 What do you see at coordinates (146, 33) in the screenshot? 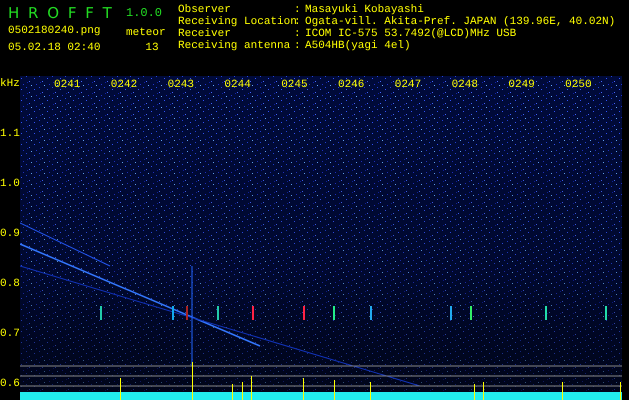
I see `meteor-label: meteor` at bounding box center [146, 33].